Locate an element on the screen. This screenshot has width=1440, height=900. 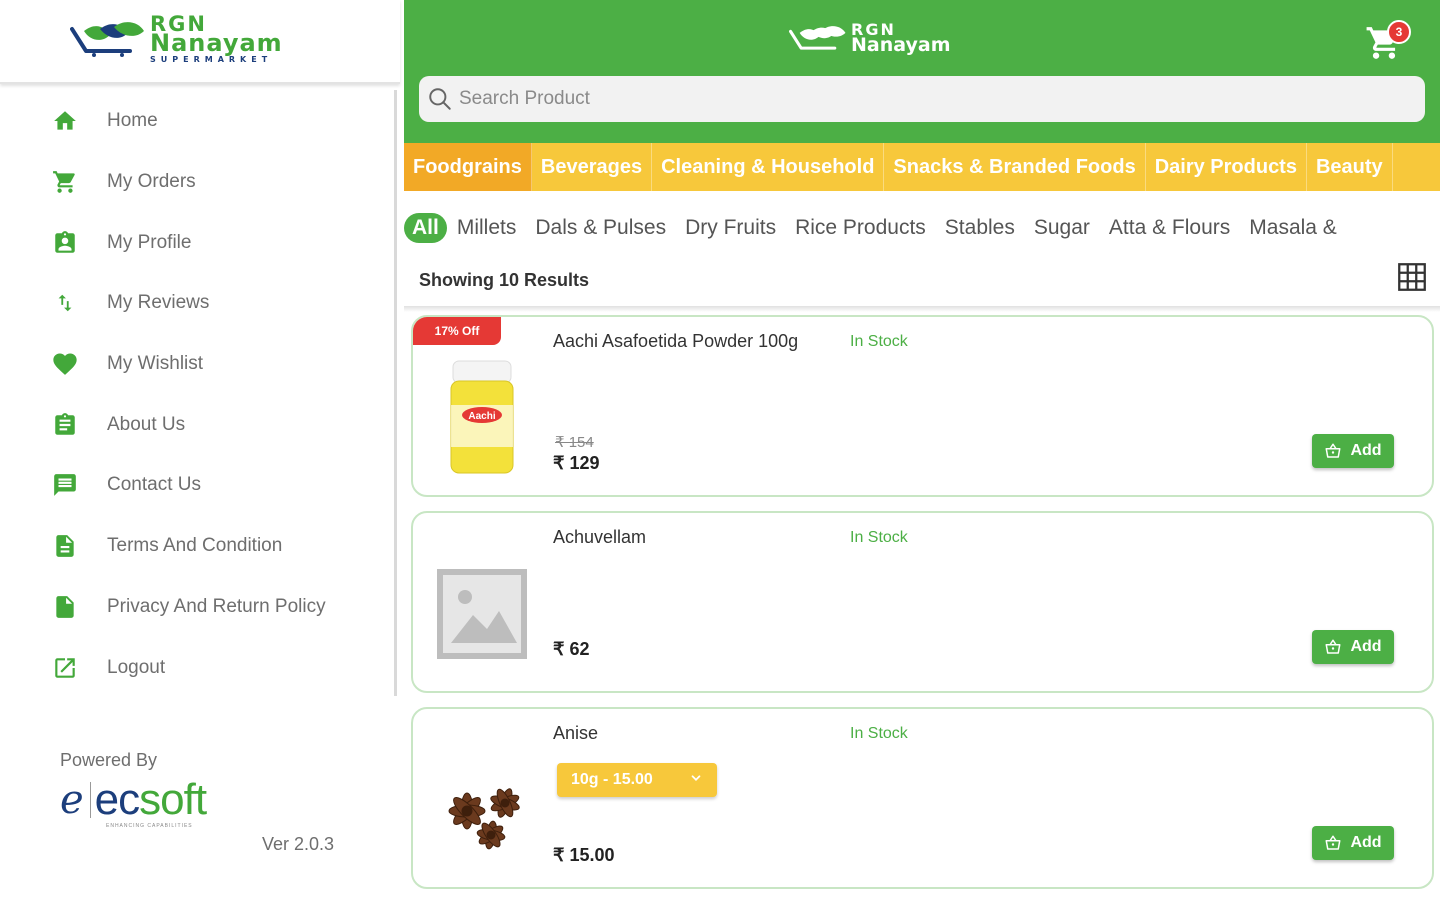
subtab-all: All is located at coordinates (425, 228).